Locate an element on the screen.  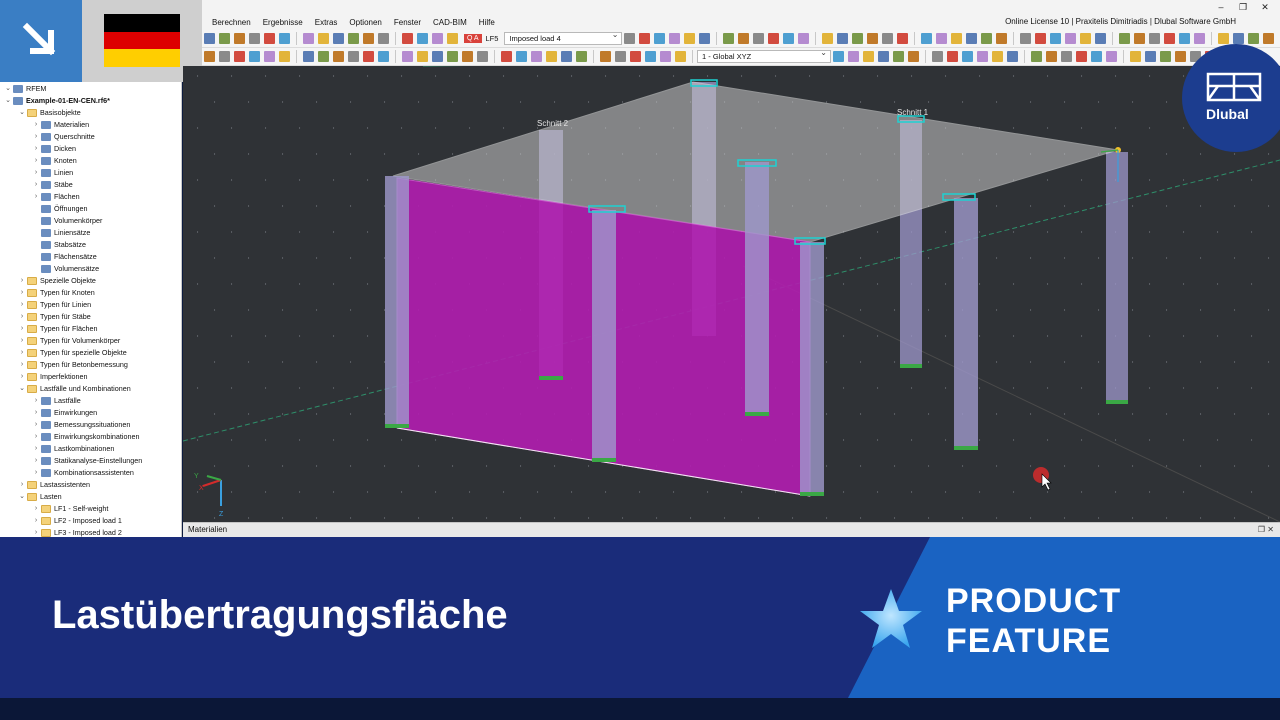
menu-item-berechnen: Berechnen is located at coordinates (231, 22).